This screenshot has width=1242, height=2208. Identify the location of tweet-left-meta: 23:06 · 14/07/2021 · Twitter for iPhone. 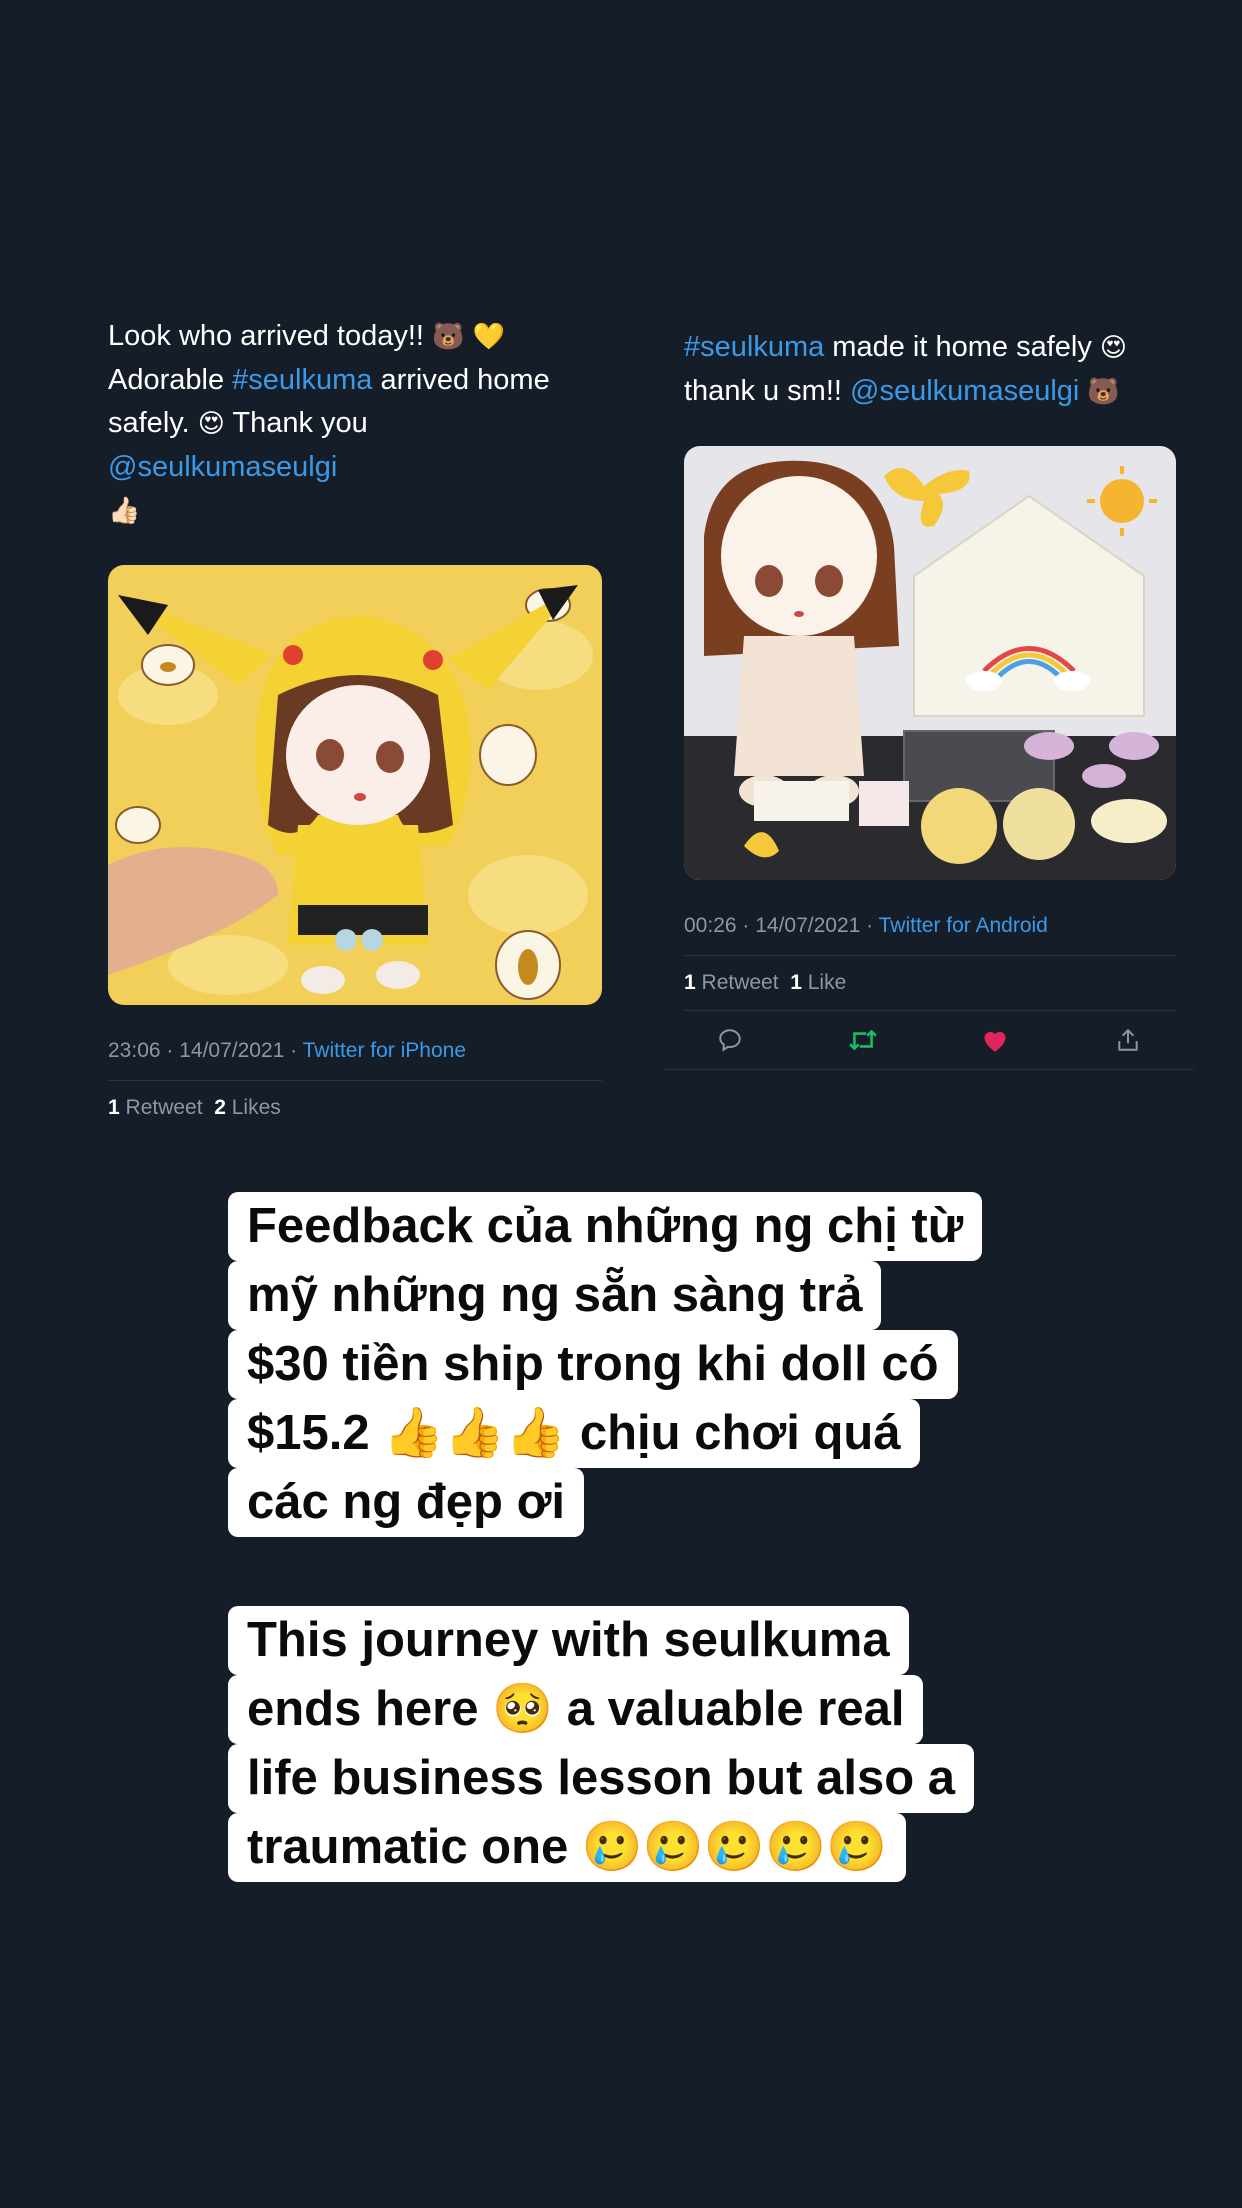
(355, 1051).